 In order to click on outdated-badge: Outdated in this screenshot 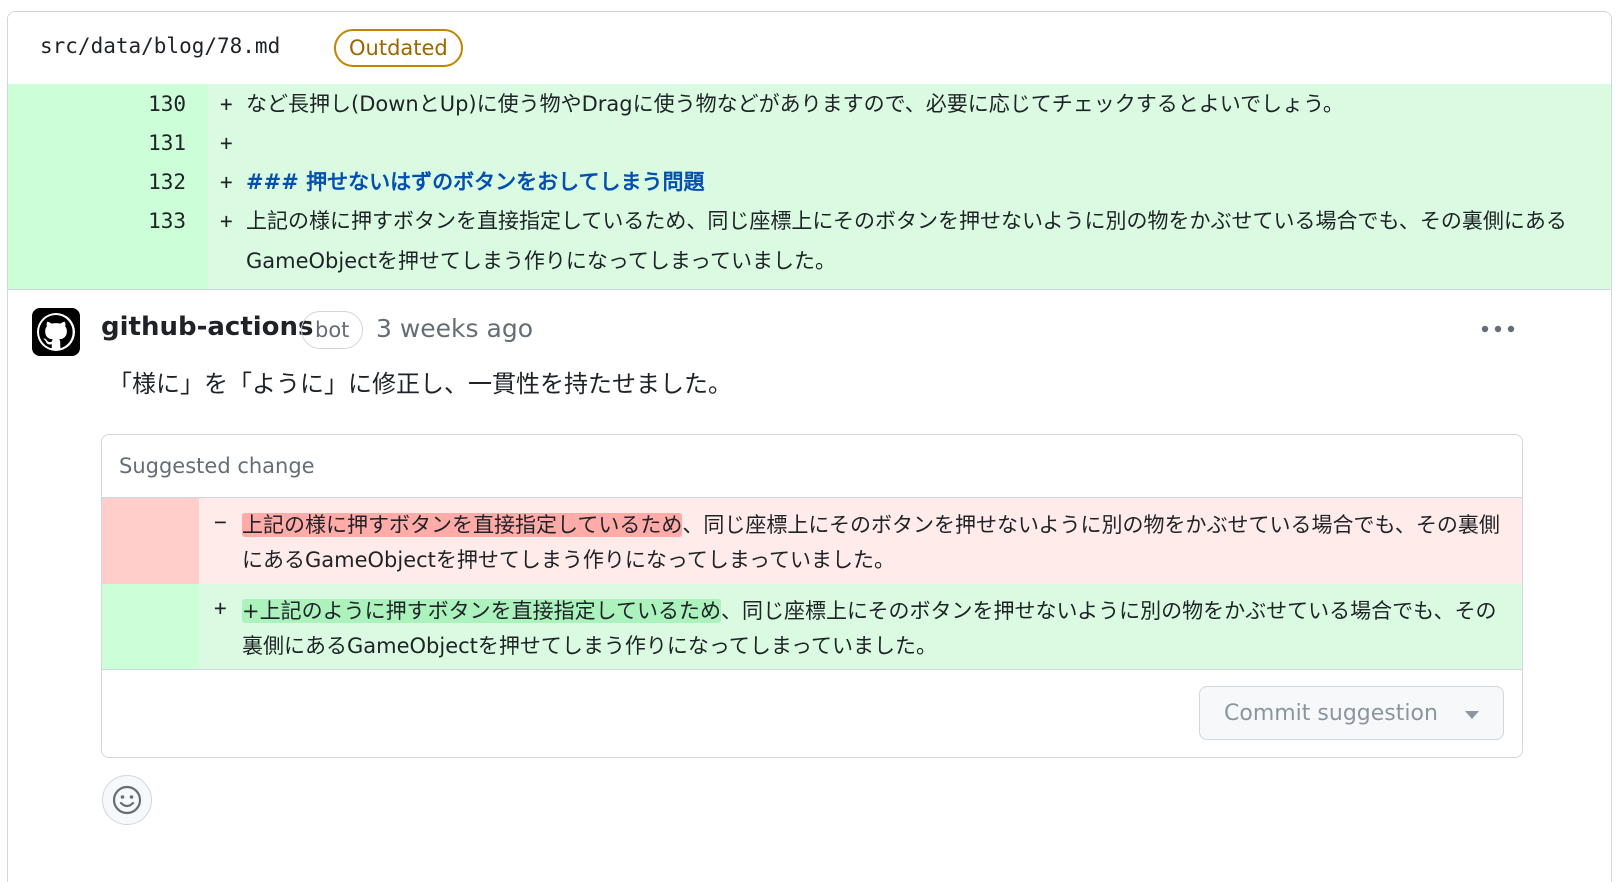, I will do `click(398, 48)`.